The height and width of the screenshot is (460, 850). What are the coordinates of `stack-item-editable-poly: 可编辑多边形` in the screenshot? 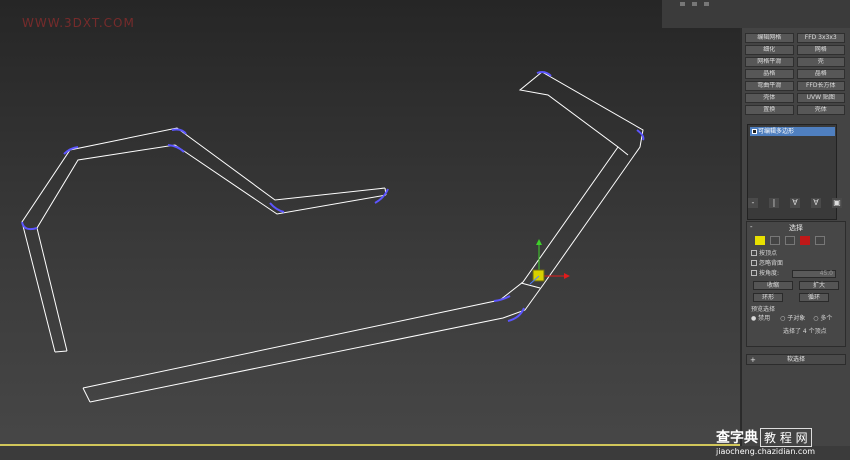 It's located at (792, 131).